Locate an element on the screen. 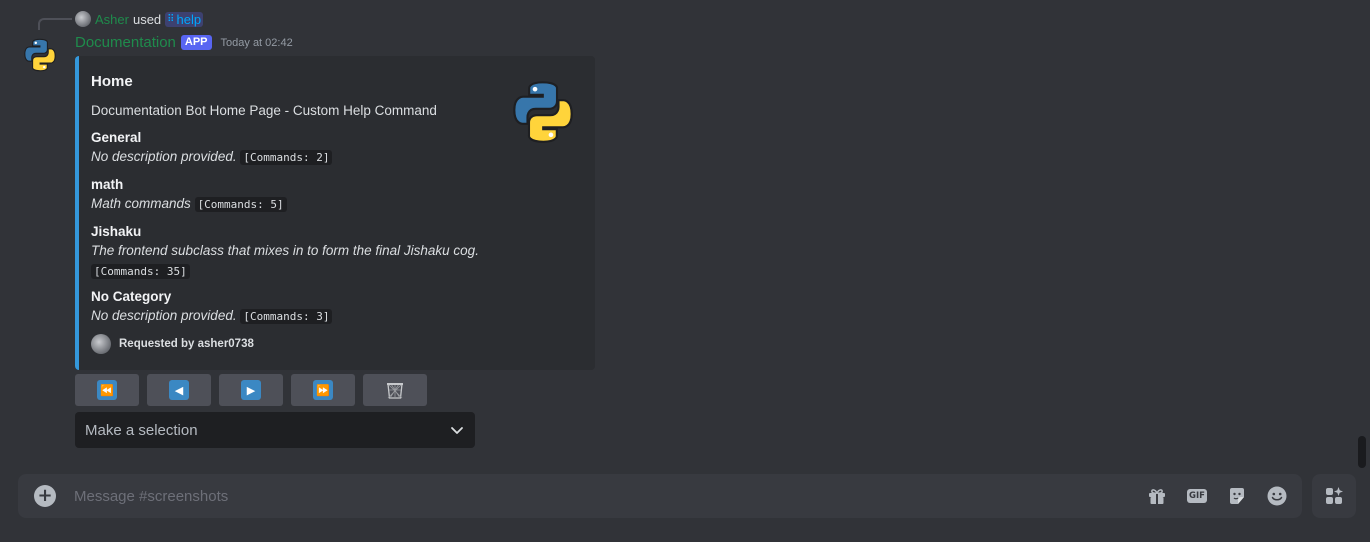  sticker-icon is located at coordinates (1237, 496).